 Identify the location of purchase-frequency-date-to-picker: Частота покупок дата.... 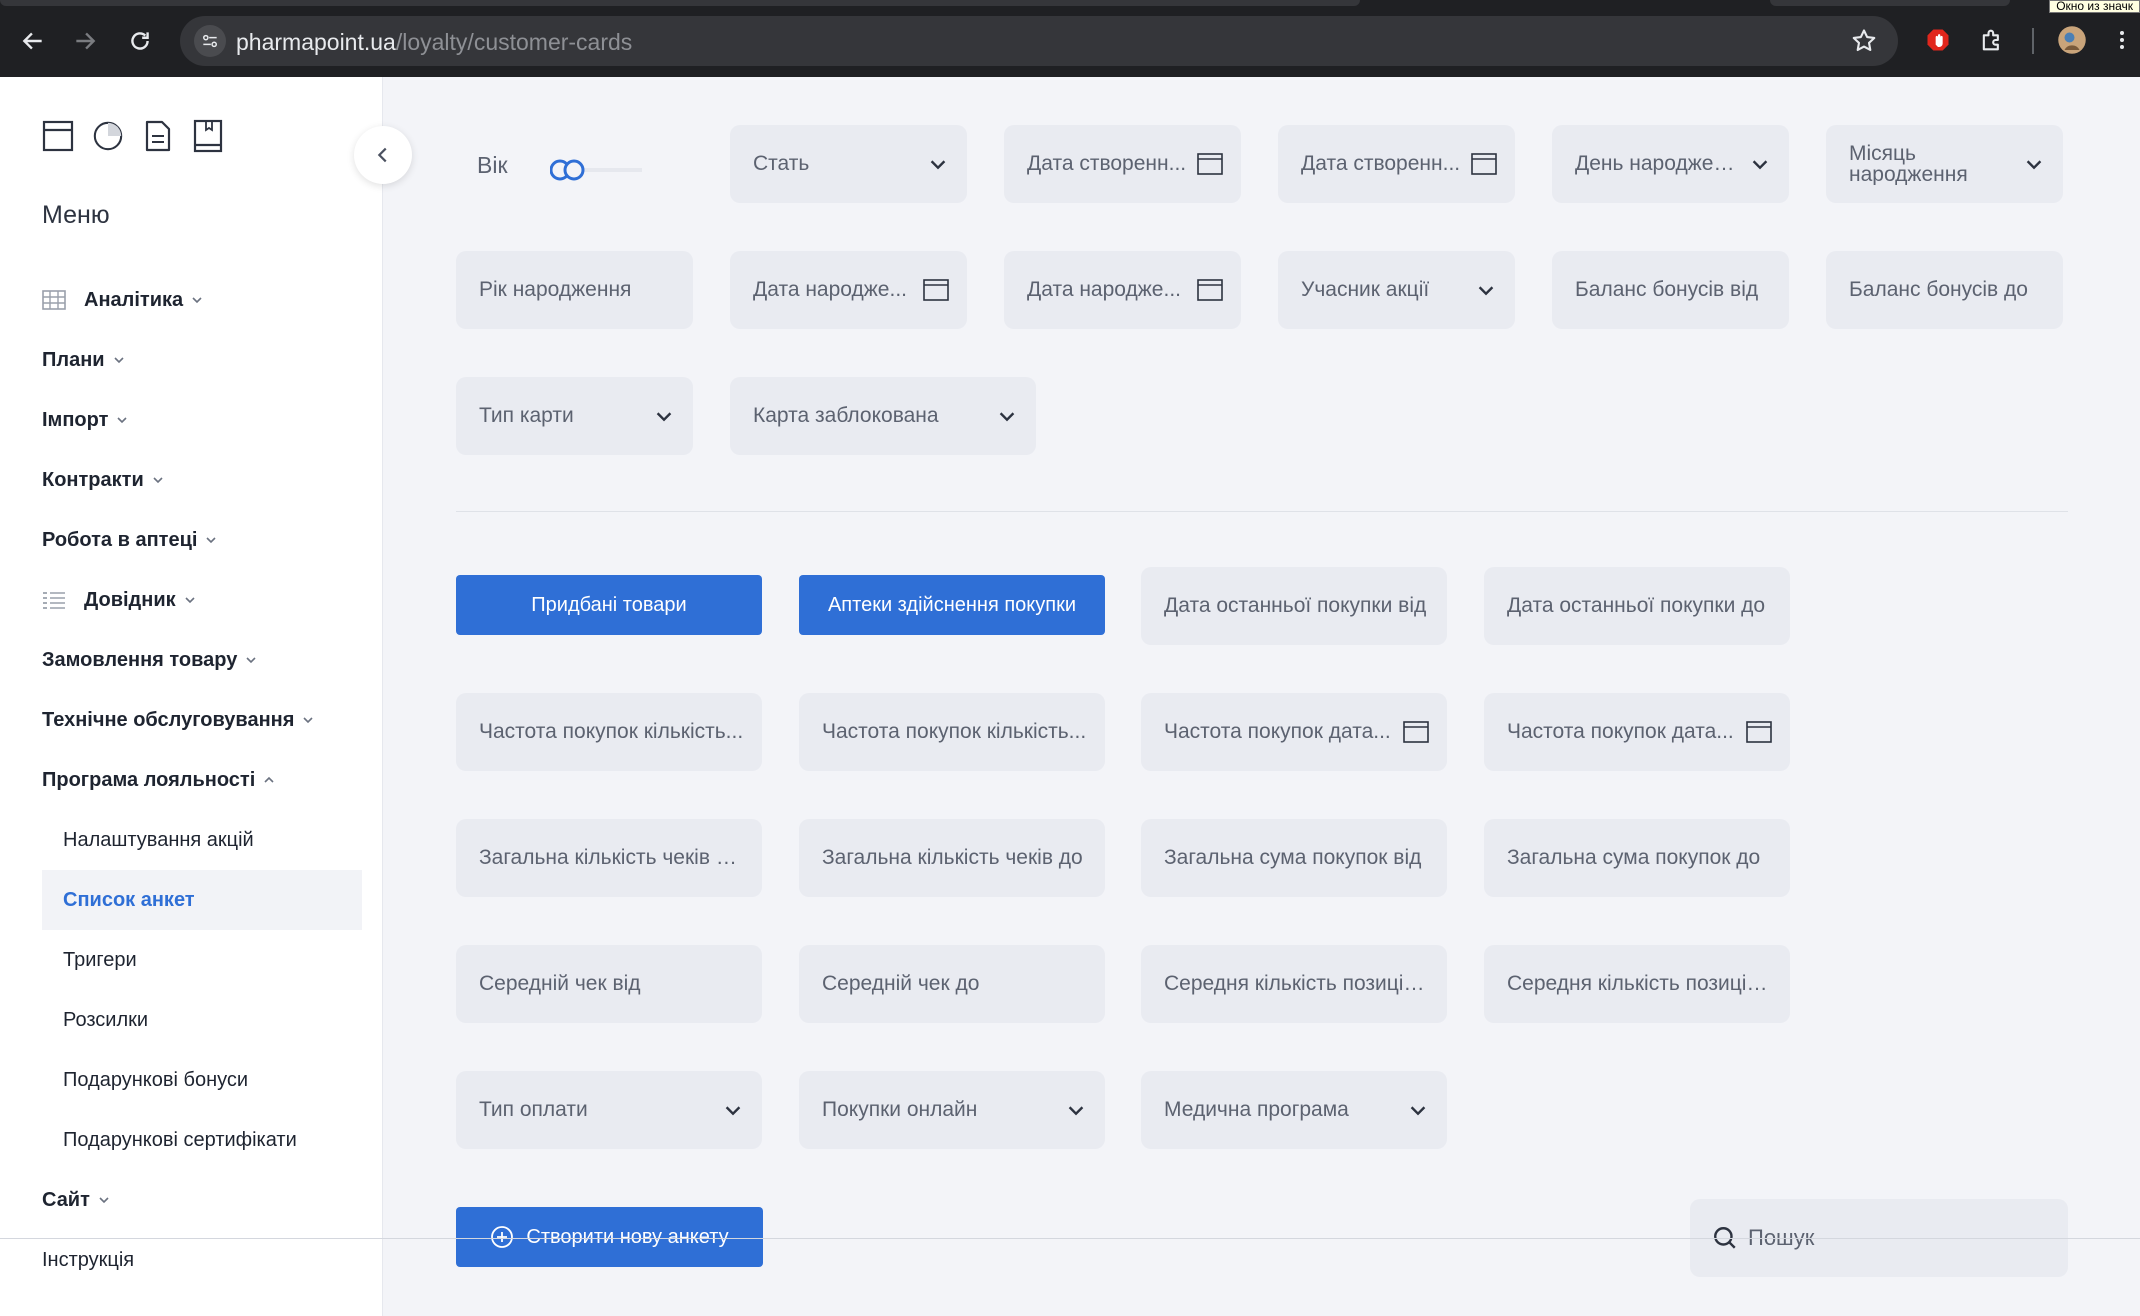
(1637, 732).